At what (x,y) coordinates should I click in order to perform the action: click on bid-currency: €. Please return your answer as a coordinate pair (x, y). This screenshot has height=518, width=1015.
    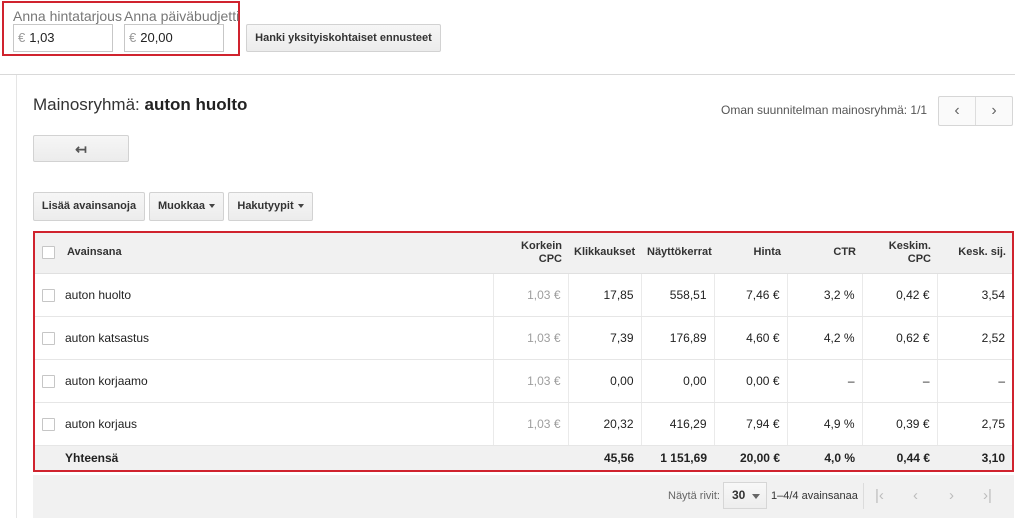
    Looking at the image, I should click on (22, 37).